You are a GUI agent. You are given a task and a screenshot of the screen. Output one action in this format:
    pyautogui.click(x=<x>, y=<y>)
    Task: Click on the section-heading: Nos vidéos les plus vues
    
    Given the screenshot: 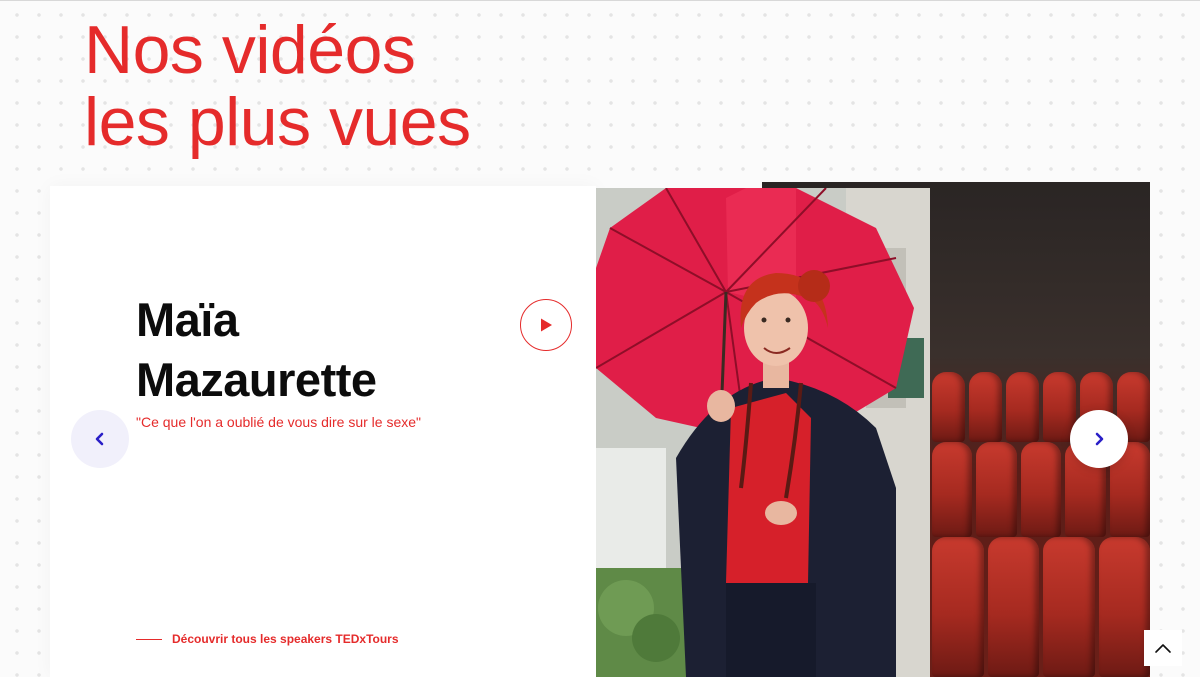 What is the action you would take?
    pyautogui.click(x=277, y=86)
    